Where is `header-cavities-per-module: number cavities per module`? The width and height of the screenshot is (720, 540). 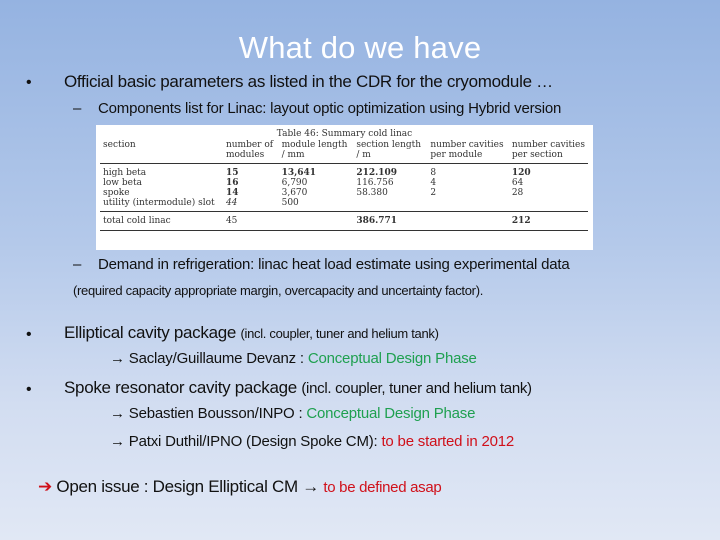 header-cavities-per-module: number cavities per module is located at coordinates (467, 150).